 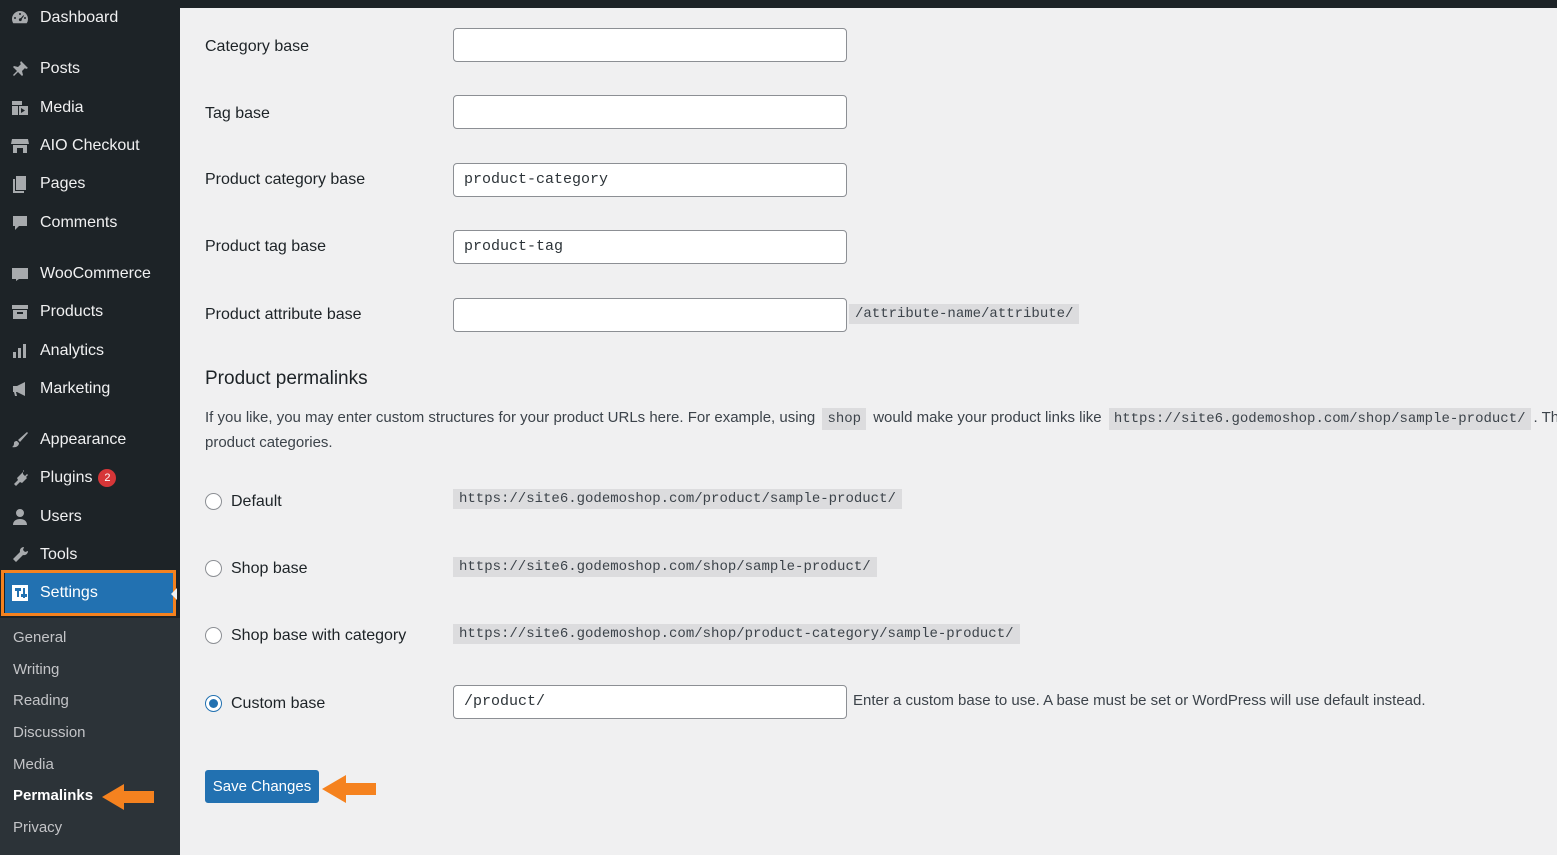 What do you see at coordinates (1545, 417) in the screenshot?
I see `desc-text: . This setting` at bounding box center [1545, 417].